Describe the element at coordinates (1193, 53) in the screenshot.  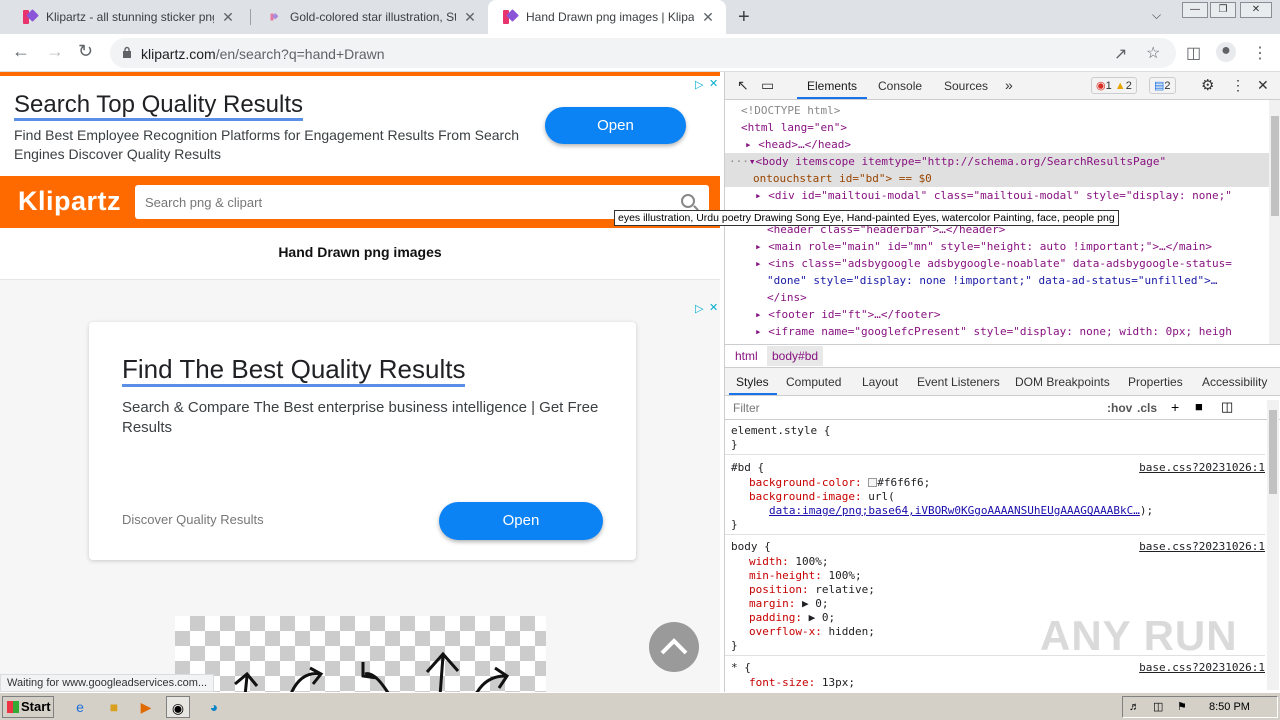
I see `sidebar-icon: ◫` at that location.